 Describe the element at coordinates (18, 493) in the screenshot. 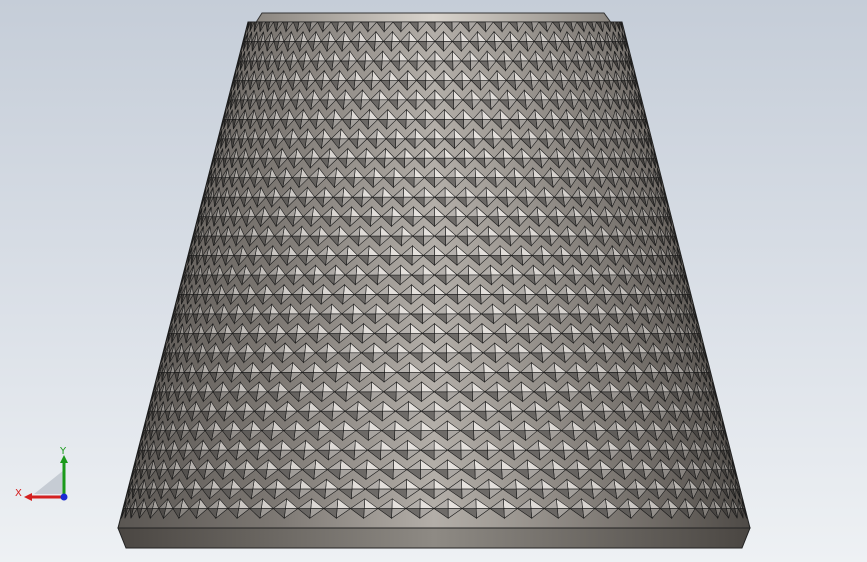

I see `x-axis-label: X` at that location.